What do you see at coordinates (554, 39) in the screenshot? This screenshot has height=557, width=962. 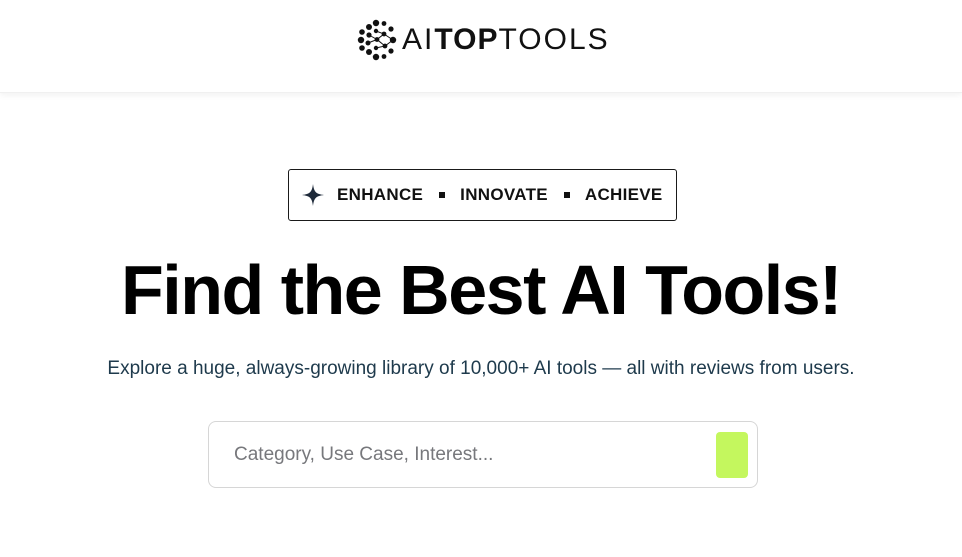 I see `logo-text-tools: TOOLS` at bounding box center [554, 39].